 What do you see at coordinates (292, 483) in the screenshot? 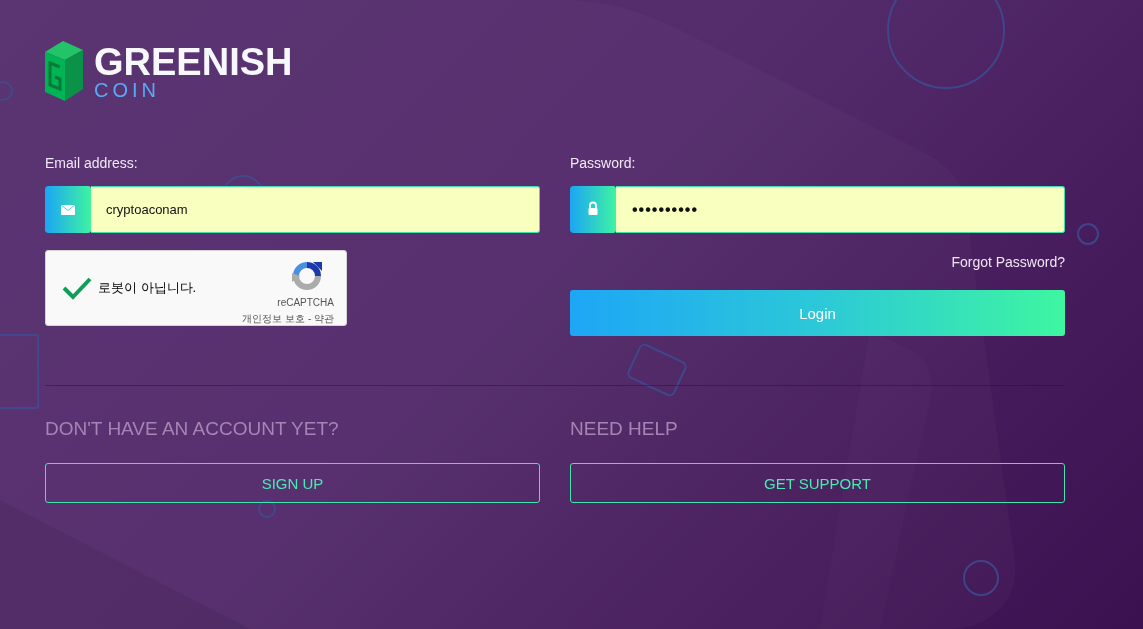
I see `outline-button: SIGN UP` at bounding box center [292, 483].